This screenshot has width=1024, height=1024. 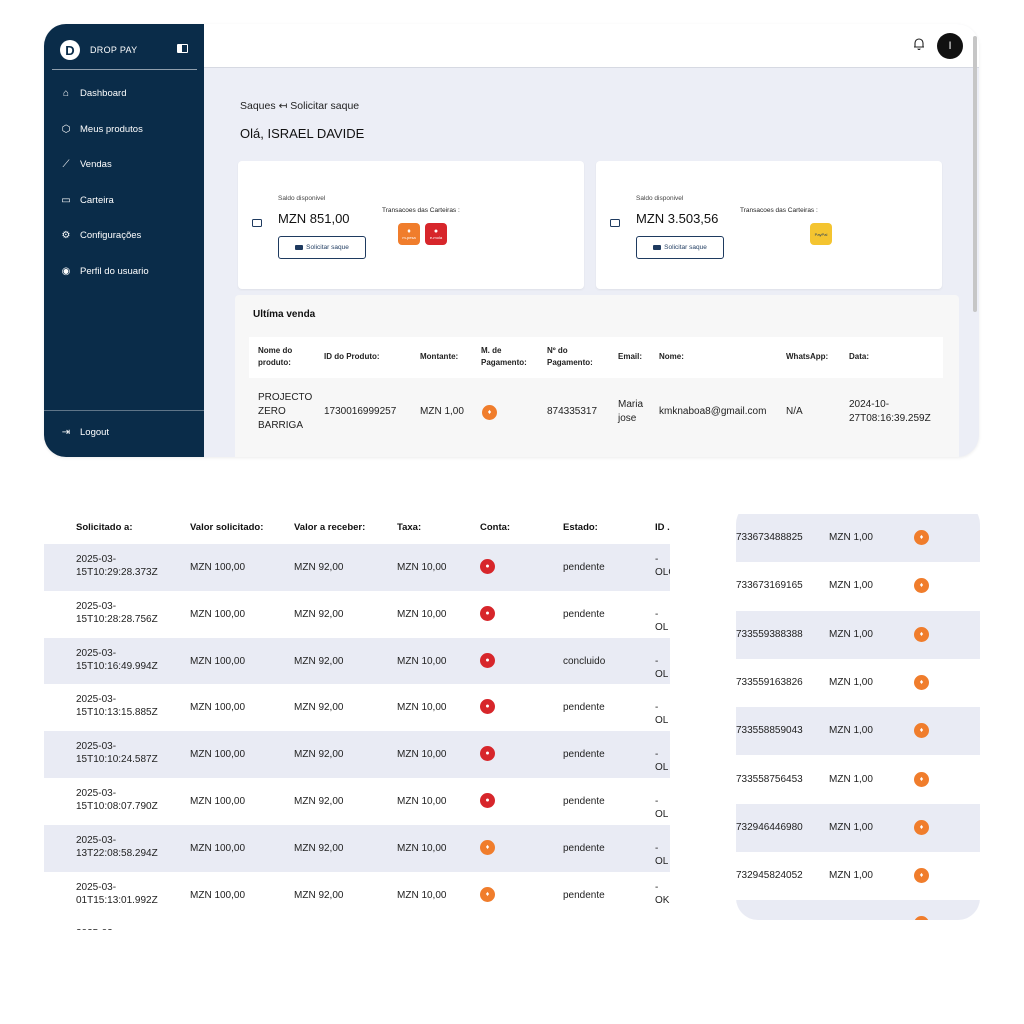 I want to click on column-header: Email:, so click(x=630, y=356).